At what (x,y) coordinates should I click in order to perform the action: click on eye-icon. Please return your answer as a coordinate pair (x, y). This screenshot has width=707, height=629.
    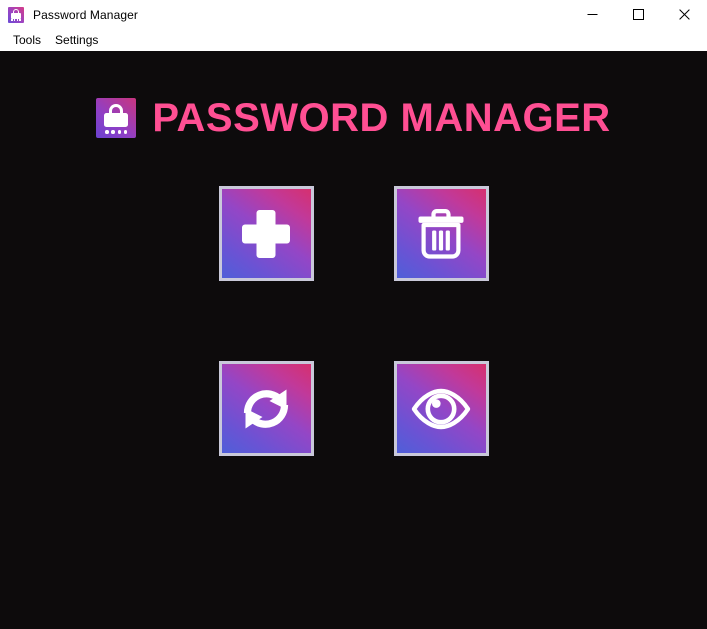
    Looking at the image, I should click on (441, 409).